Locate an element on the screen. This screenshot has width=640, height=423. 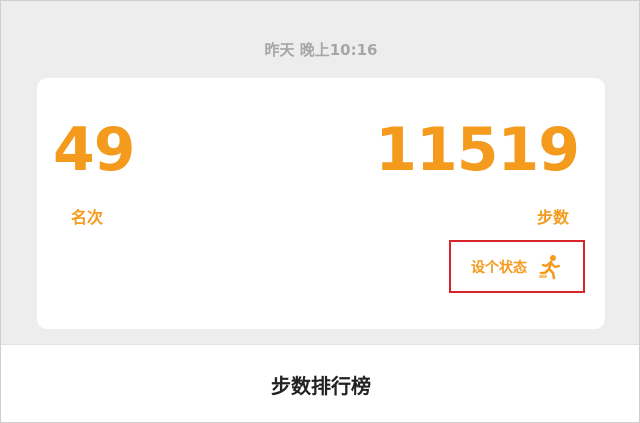
runner-icon is located at coordinates (550, 267).